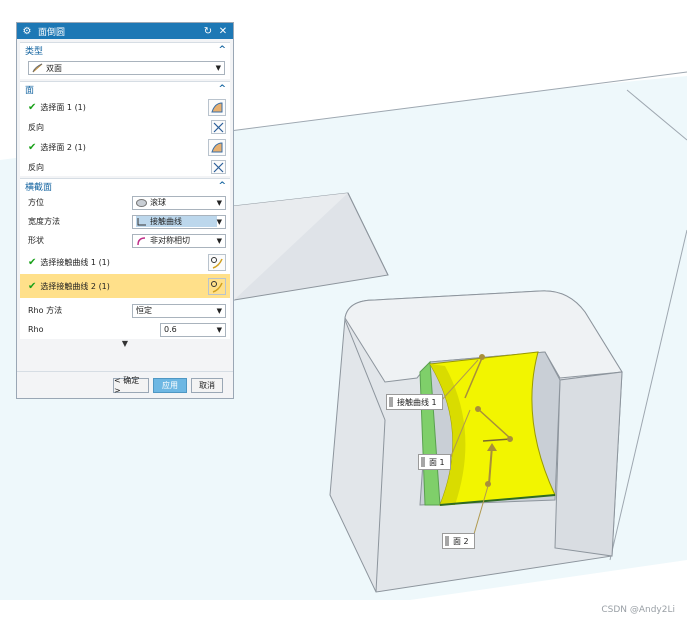 The height and width of the screenshot is (622, 687). What do you see at coordinates (125, 60) in the screenshot?
I see `type-section: 类型 ^ 双面 ▼` at bounding box center [125, 60].